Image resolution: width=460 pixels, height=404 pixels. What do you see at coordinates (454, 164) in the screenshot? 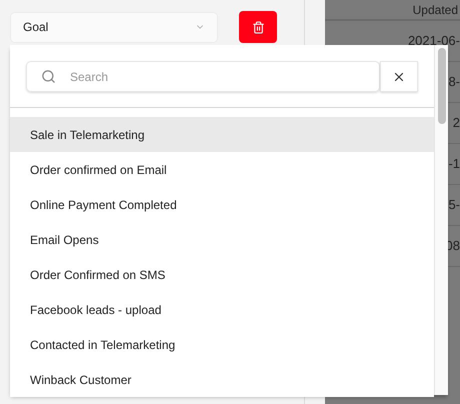
I see `table-cell-text: -1` at bounding box center [454, 164].